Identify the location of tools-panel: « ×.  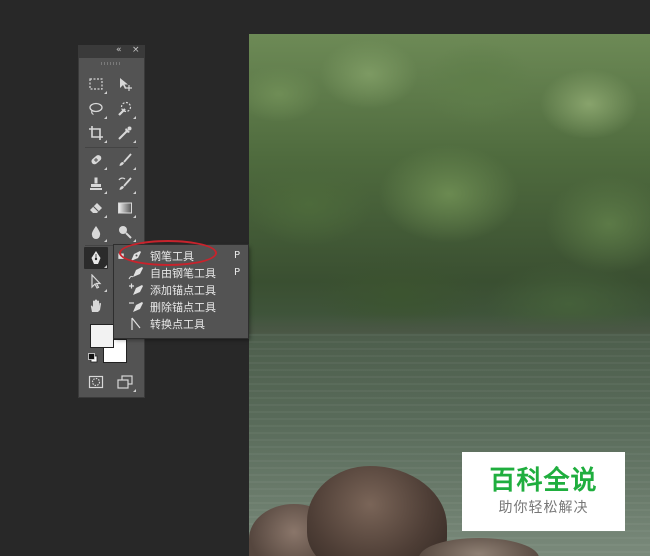
(111, 221).